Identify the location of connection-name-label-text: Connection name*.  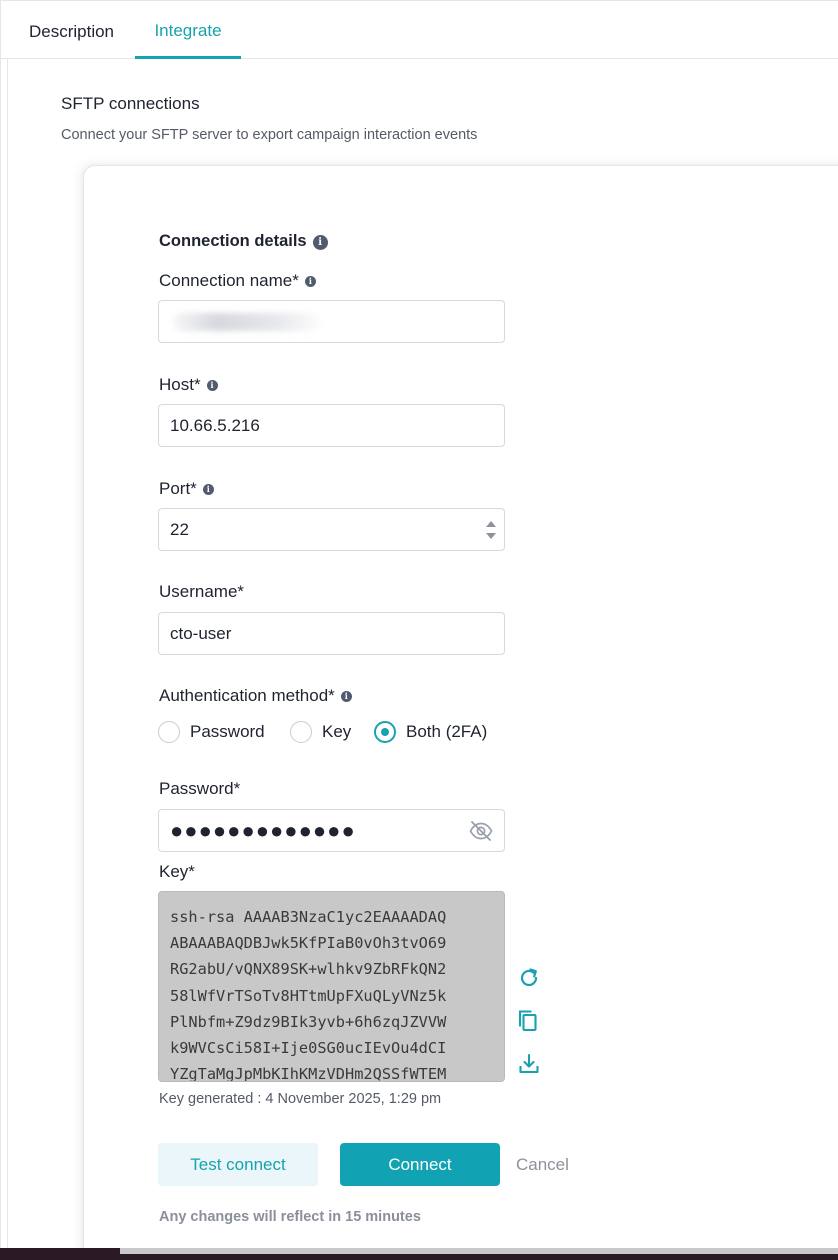
(229, 280).